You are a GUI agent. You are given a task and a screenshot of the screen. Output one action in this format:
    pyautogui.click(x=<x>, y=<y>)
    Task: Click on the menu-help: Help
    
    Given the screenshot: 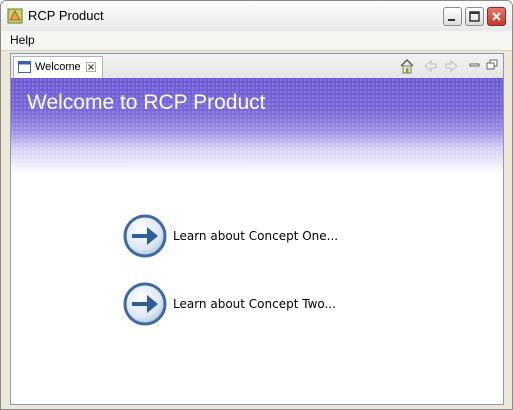 What is the action you would take?
    pyautogui.click(x=22, y=40)
    